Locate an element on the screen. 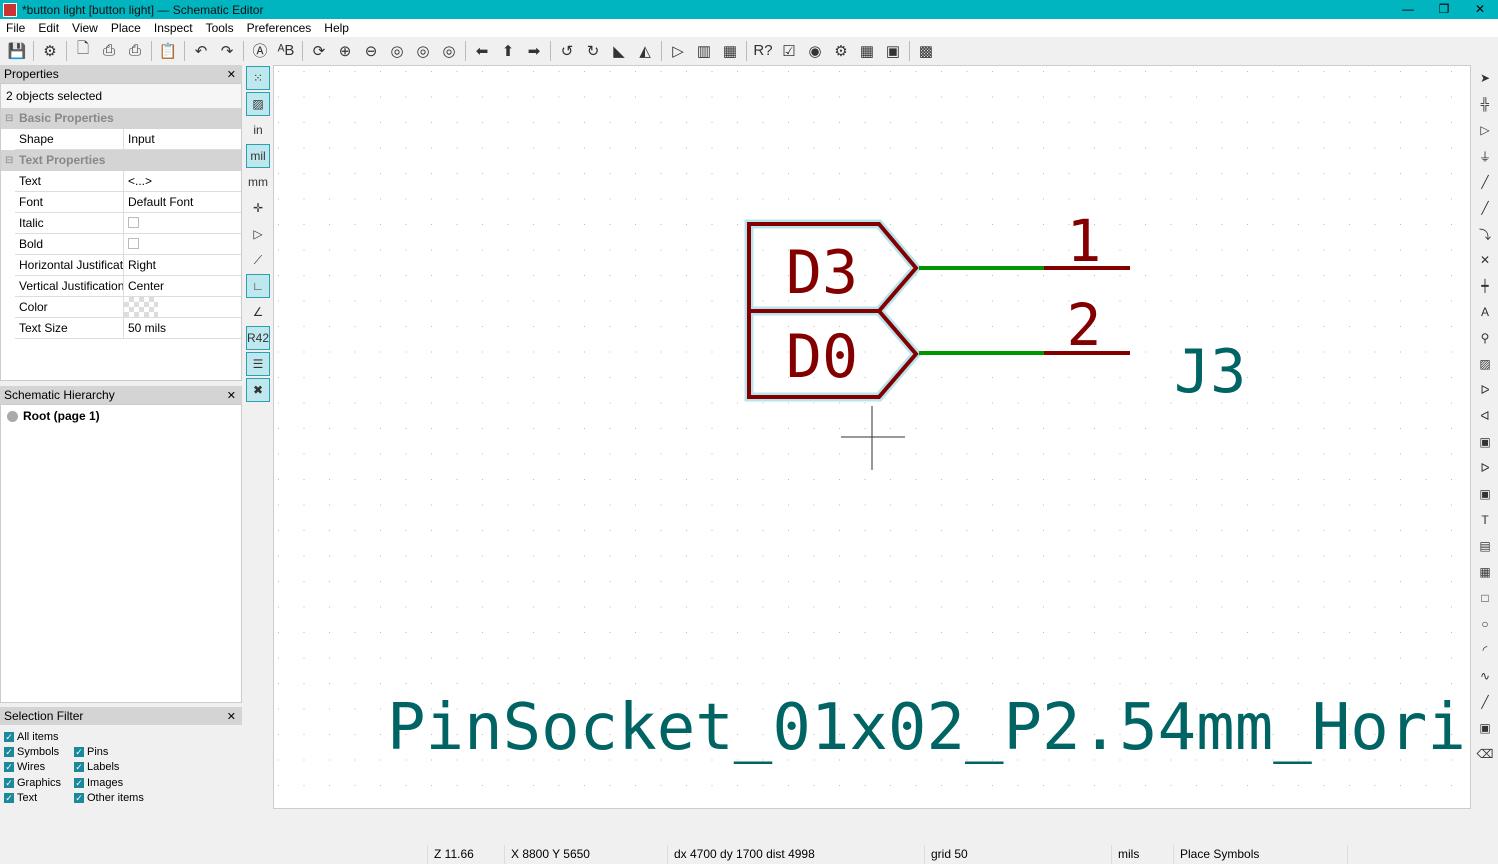  menu-tools: Tools is located at coordinates (220, 28).